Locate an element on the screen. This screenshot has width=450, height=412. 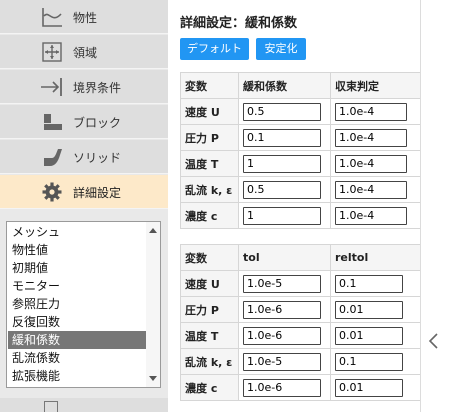
sidebar-item-label: ソリッド is located at coordinates (97, 158).